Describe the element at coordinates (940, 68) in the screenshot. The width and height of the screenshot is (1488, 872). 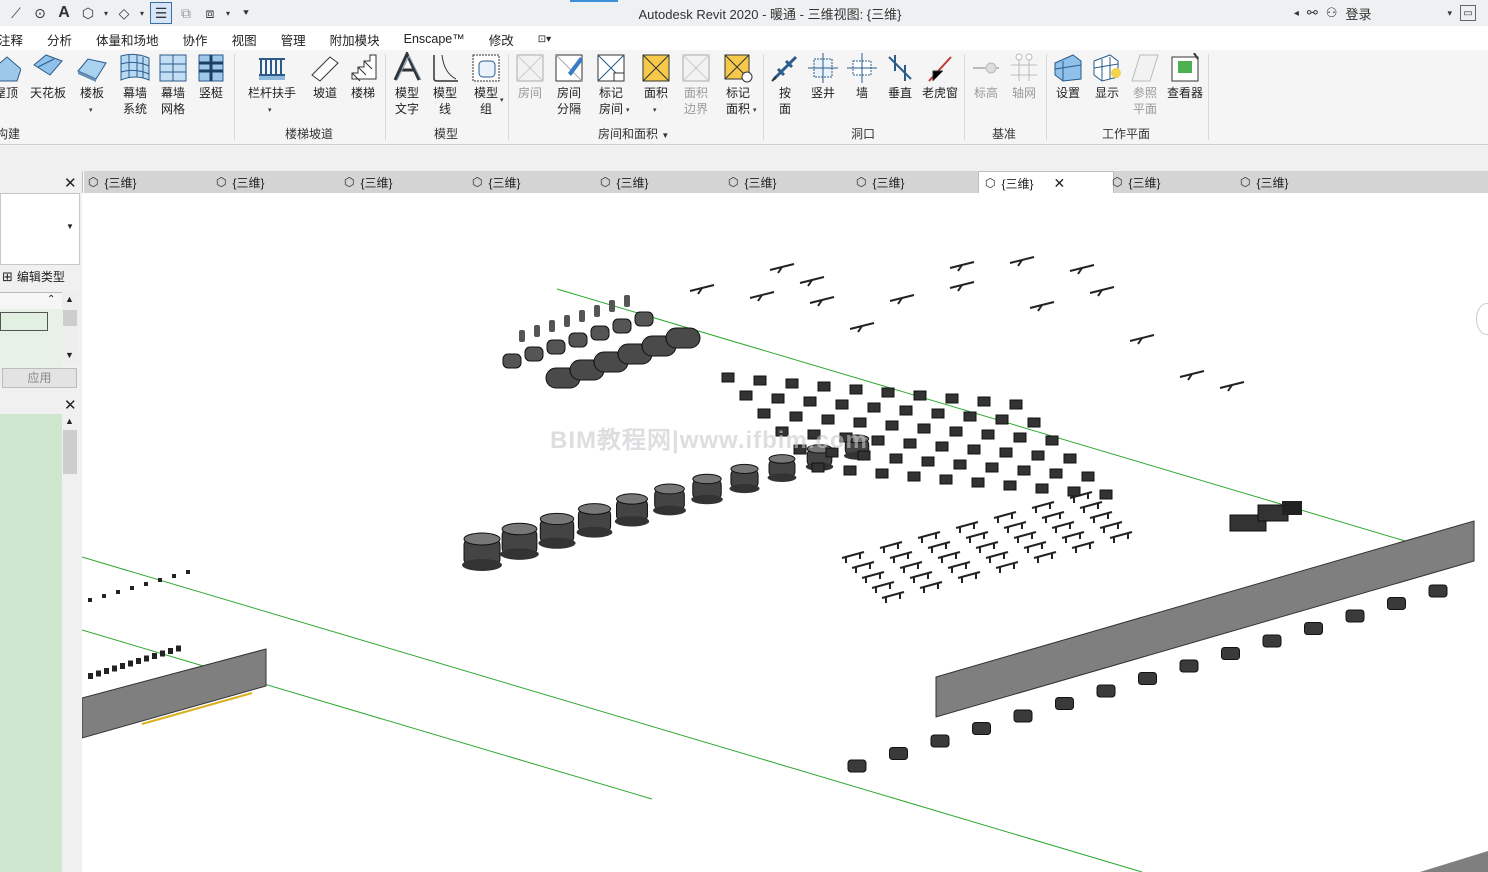
I see `dormer-icon` at that location.